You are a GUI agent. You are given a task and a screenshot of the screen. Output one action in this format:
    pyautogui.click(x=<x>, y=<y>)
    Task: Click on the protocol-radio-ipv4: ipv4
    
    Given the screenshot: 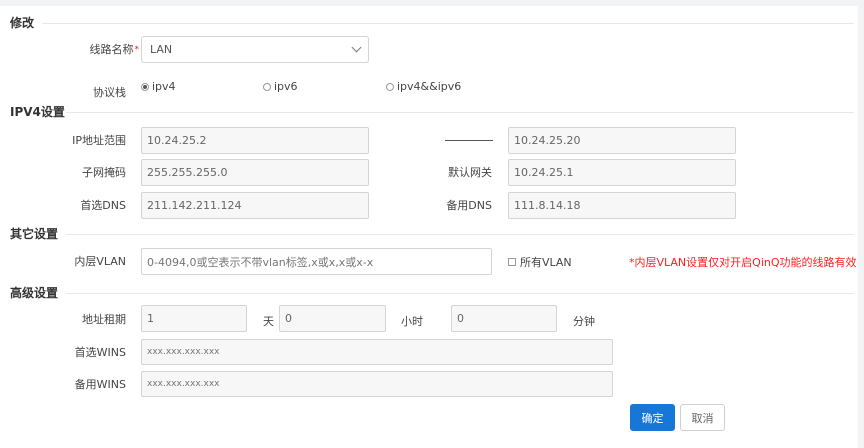 What is the action you would take?
    pyautogui.click(x=158, y=86)
    